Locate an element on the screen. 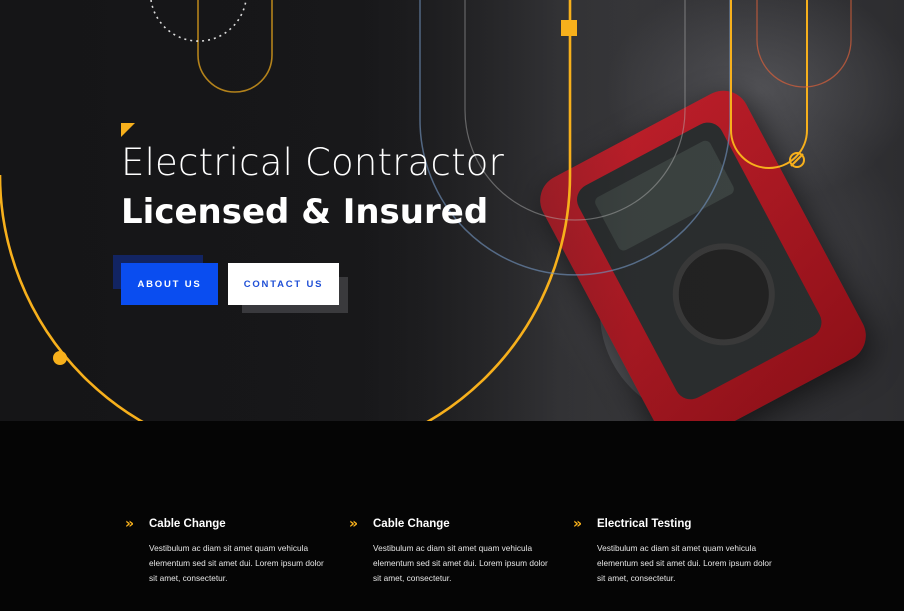 This screenshot has width=904, height=611. top-arch-line is located at coordinates (235, 46).